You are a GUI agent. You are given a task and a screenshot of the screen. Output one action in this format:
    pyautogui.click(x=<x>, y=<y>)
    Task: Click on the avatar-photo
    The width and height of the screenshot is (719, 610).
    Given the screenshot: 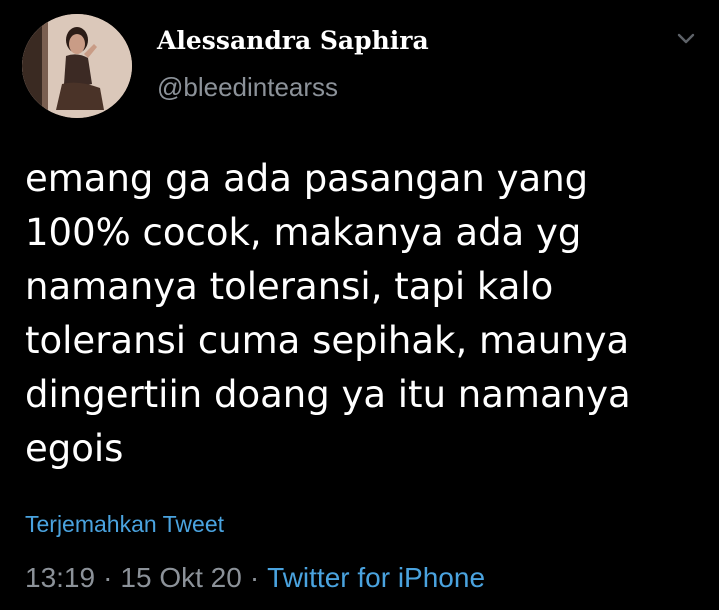 What is the action you would take?
    pyautogui.click(x=77, y=66)
    